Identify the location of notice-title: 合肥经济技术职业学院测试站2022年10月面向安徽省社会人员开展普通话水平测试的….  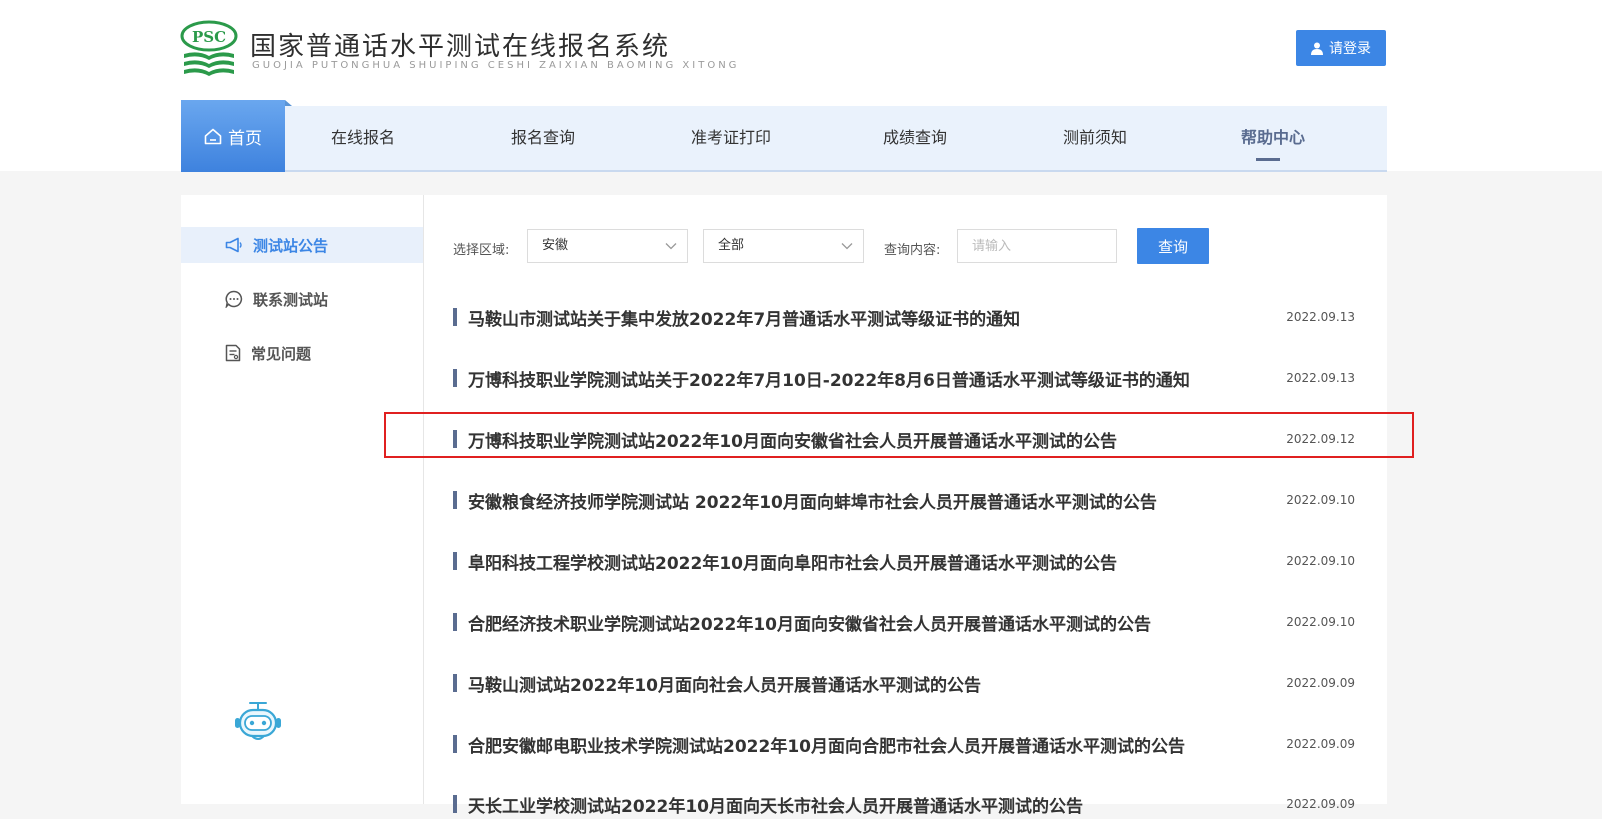
(871, 622).